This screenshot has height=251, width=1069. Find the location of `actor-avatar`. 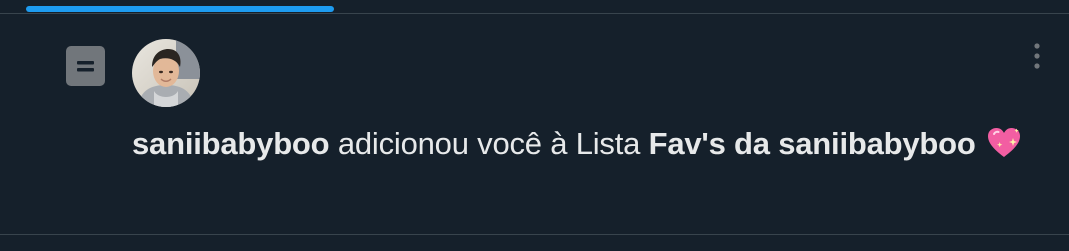

actor-avatar is located at coordinates (166, 73).